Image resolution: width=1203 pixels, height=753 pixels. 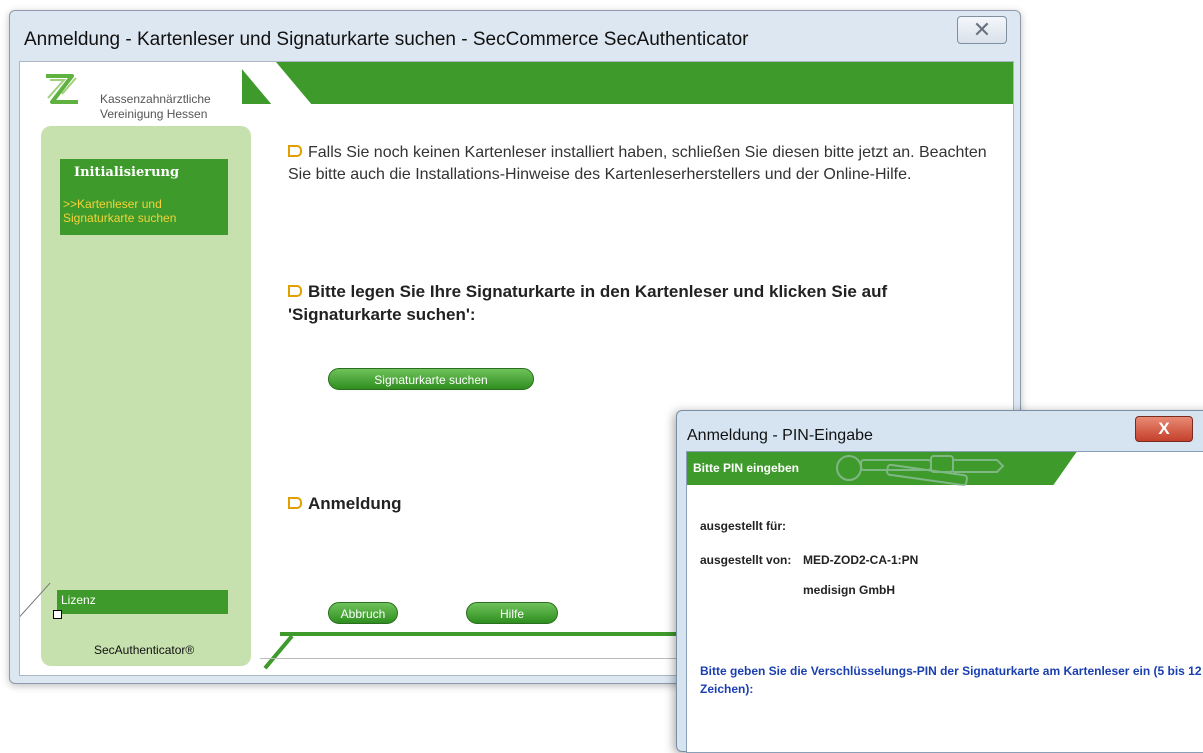 What do you see at coordinates (62, 89) in the screenshot?
I see `kzv-logo-icon` at bounding box center [62, 89].